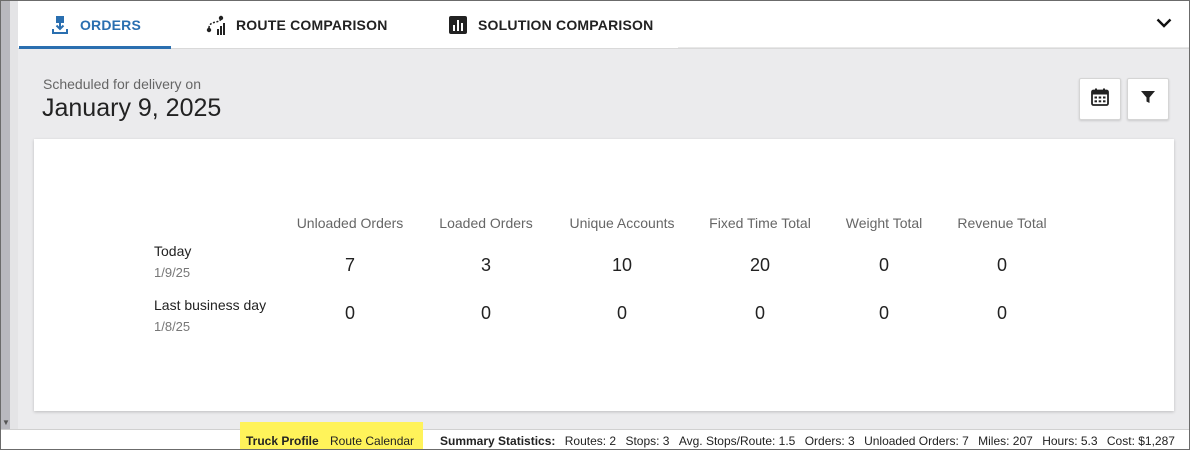 Image resolution: width=1190 pixels, height=450 pixels. I want to click on row-date-last-business-day: 1/8/25, so click(172, 326).